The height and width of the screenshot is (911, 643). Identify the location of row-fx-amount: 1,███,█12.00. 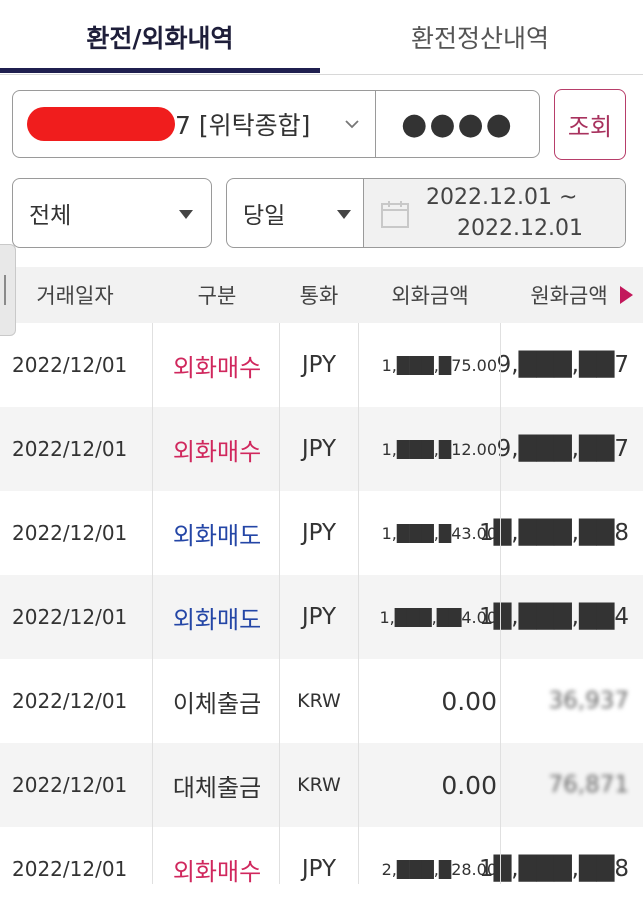
(439, 449).